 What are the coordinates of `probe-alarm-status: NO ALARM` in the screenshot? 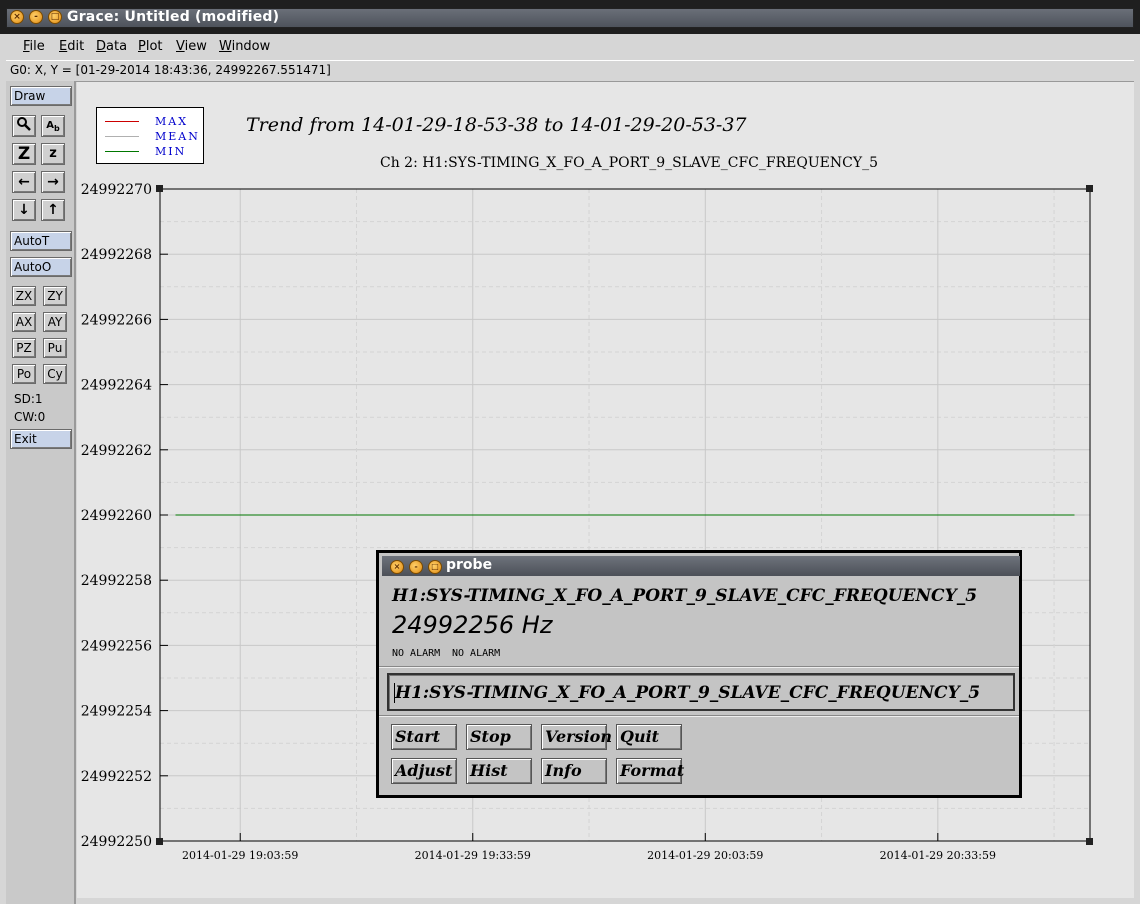 It's located at (416, 653).